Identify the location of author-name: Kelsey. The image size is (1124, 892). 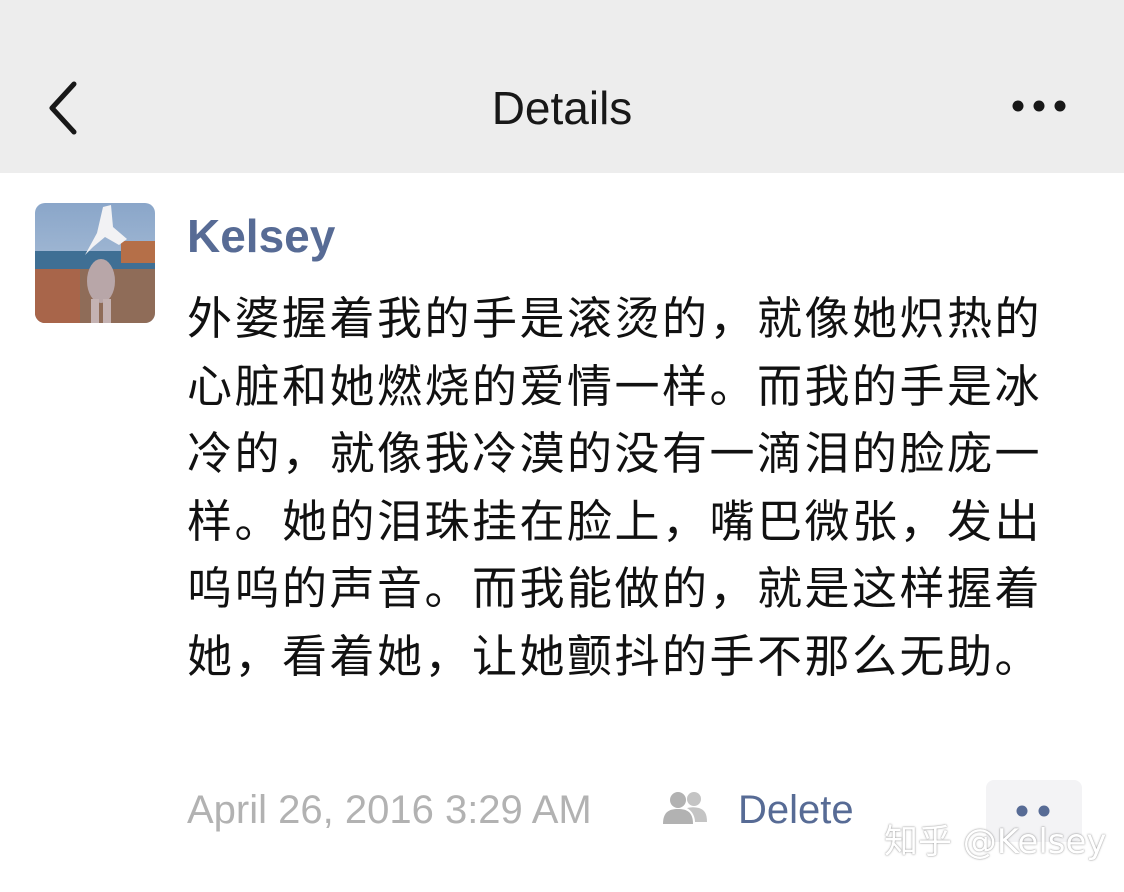
(261, 236).